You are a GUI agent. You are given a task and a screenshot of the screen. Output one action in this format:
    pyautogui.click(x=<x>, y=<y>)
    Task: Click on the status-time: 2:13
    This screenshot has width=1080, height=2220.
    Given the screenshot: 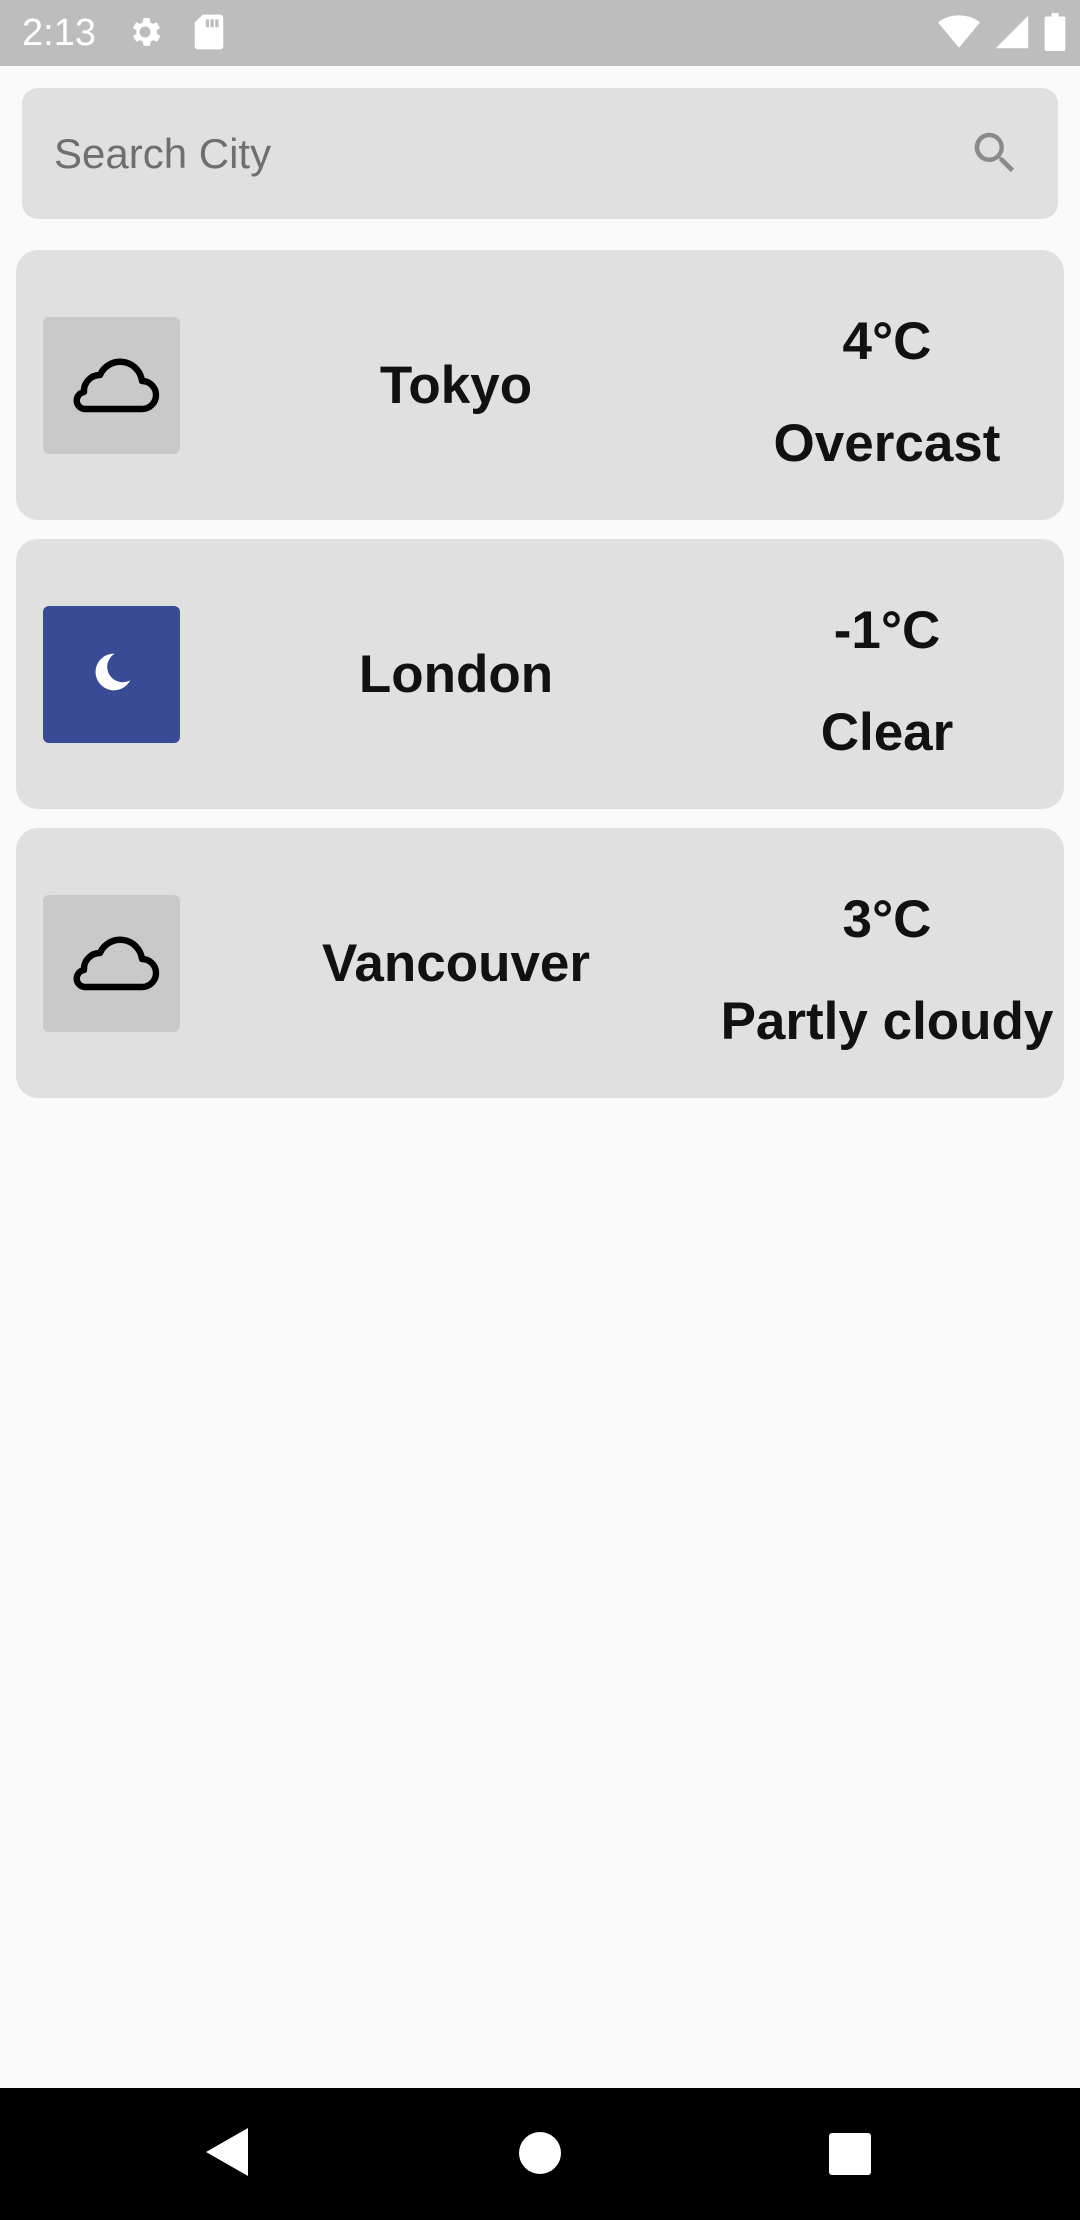 What is the action you would take?
    pyautogui.click(x=59, y=33)
    